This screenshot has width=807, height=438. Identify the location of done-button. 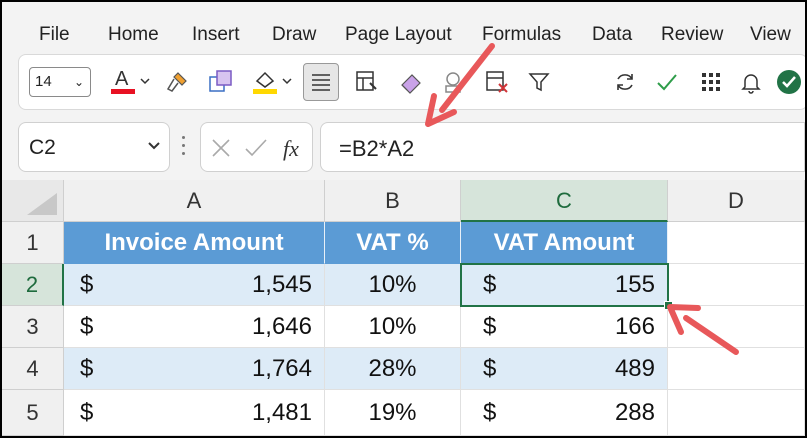
(788, 82).